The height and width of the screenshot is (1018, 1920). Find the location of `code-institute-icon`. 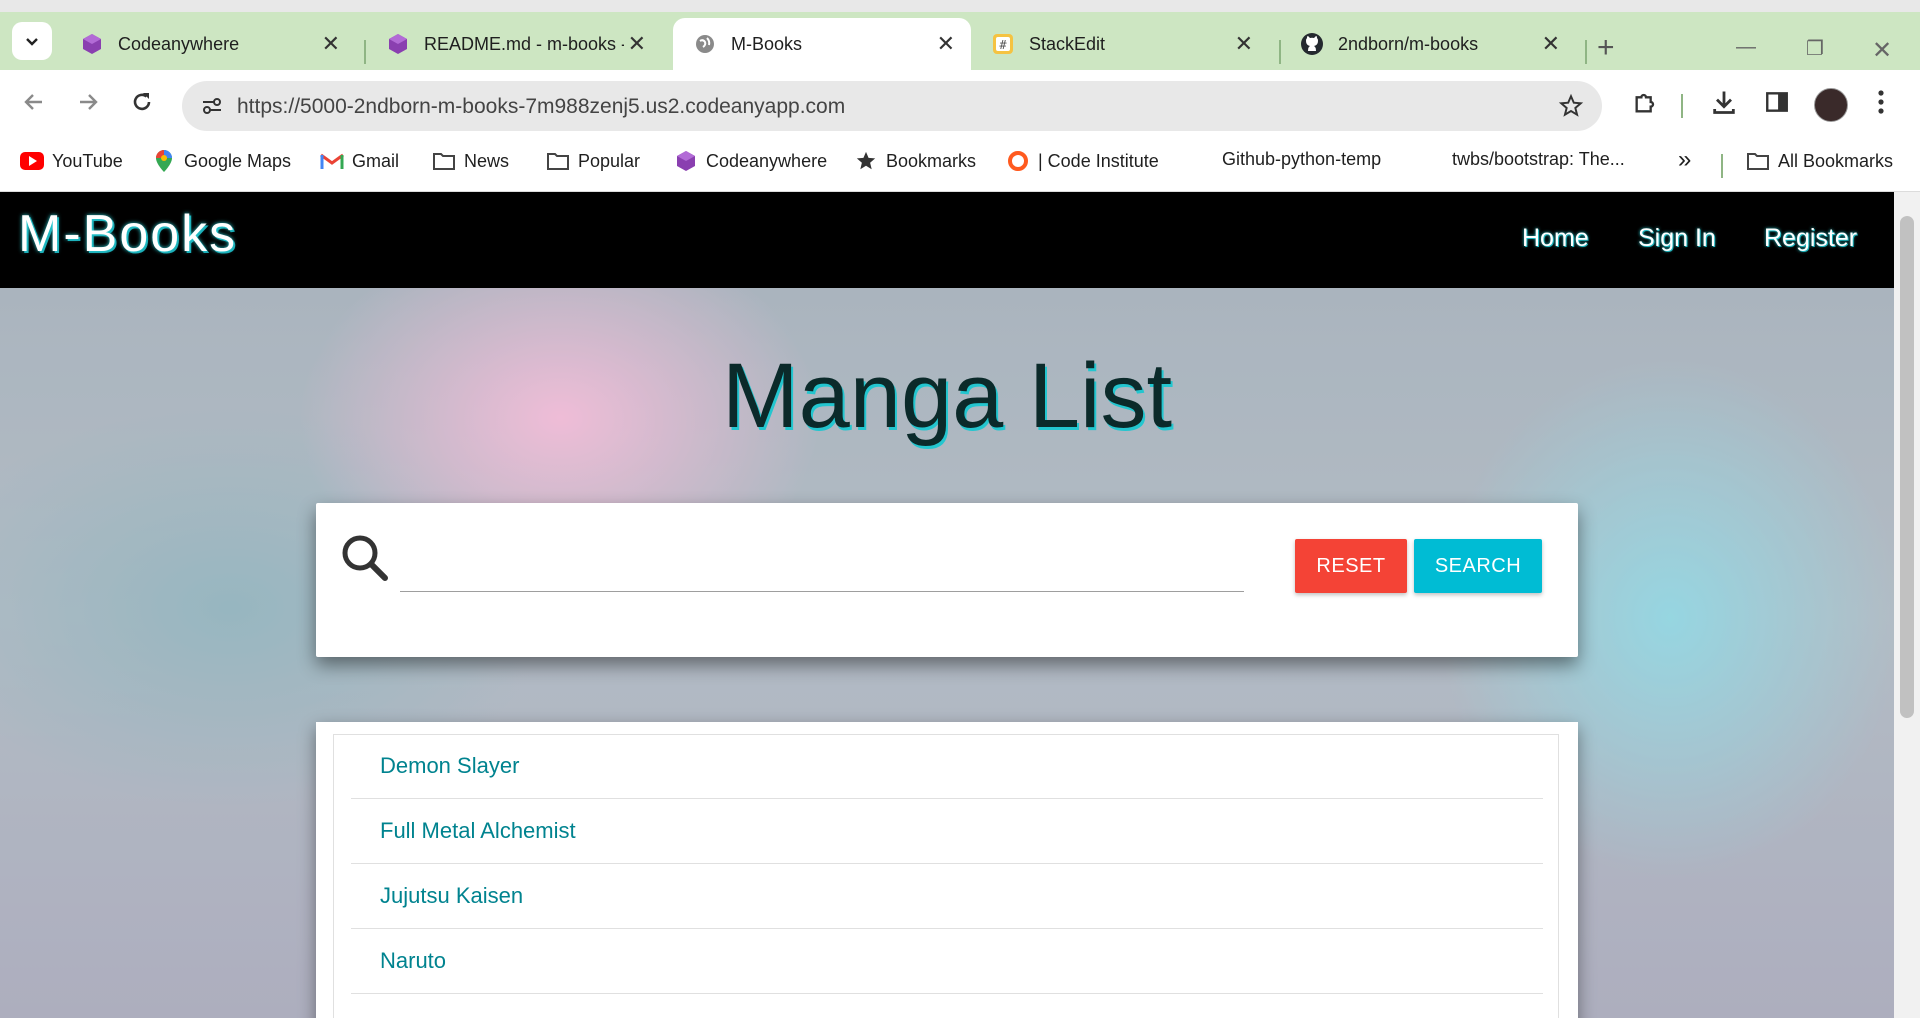

code-institute-icon is located at coordinates (1018, 161).